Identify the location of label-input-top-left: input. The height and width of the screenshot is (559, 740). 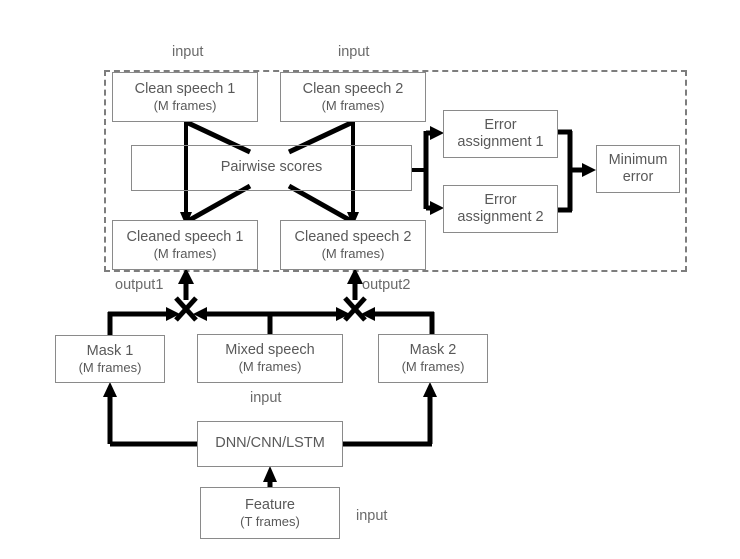
(188, 52).